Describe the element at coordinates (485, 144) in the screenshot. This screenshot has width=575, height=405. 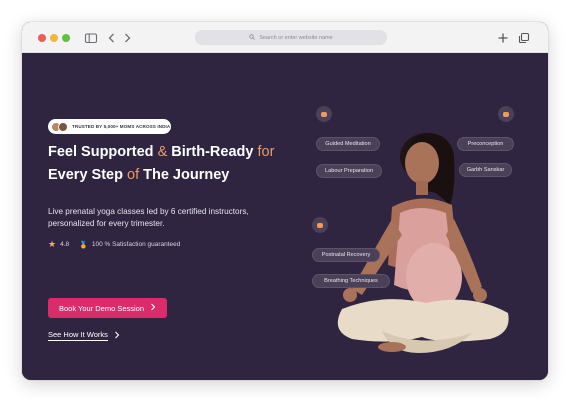
I see `tag-preconception: Preconception` at that location.